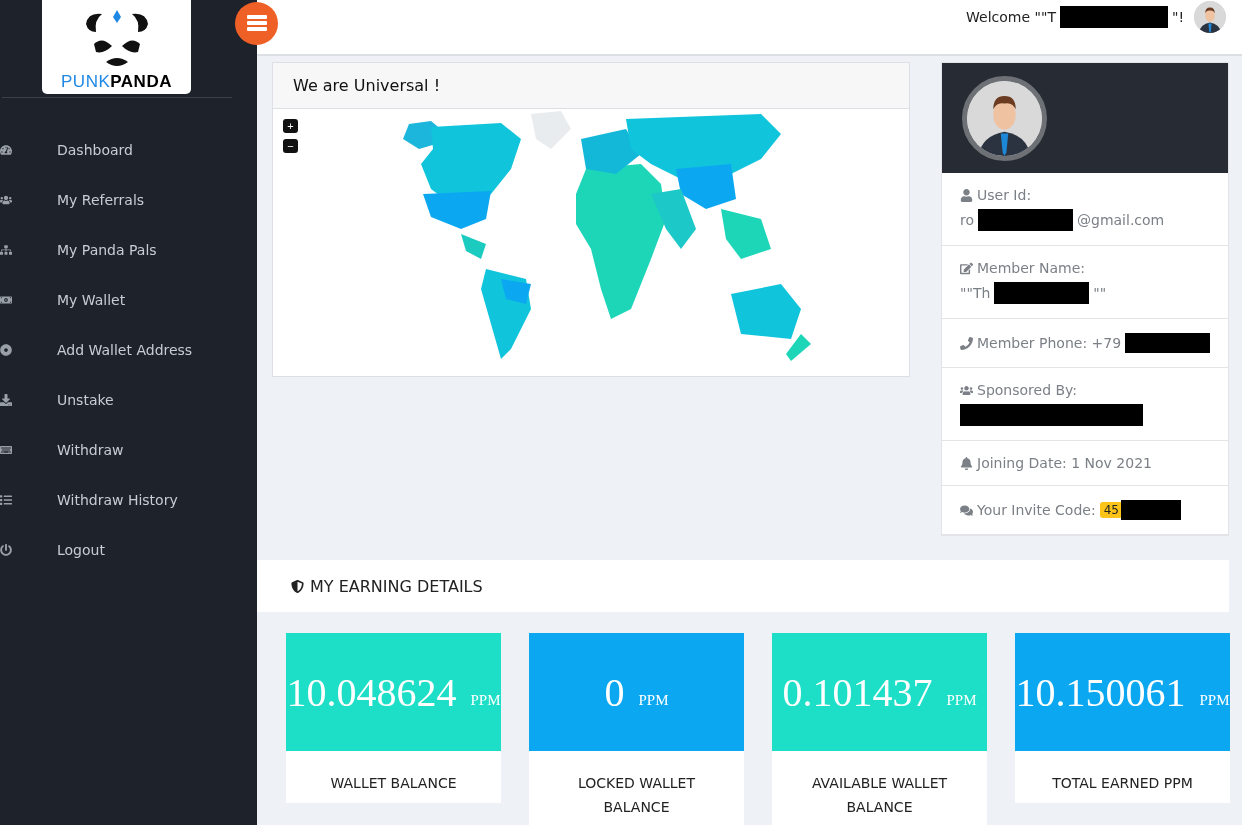  Describe the element at coordinates (879, 788) in the screenshot. I see `balance-label: AVAILABLE WALLET BALANCE` at that location.